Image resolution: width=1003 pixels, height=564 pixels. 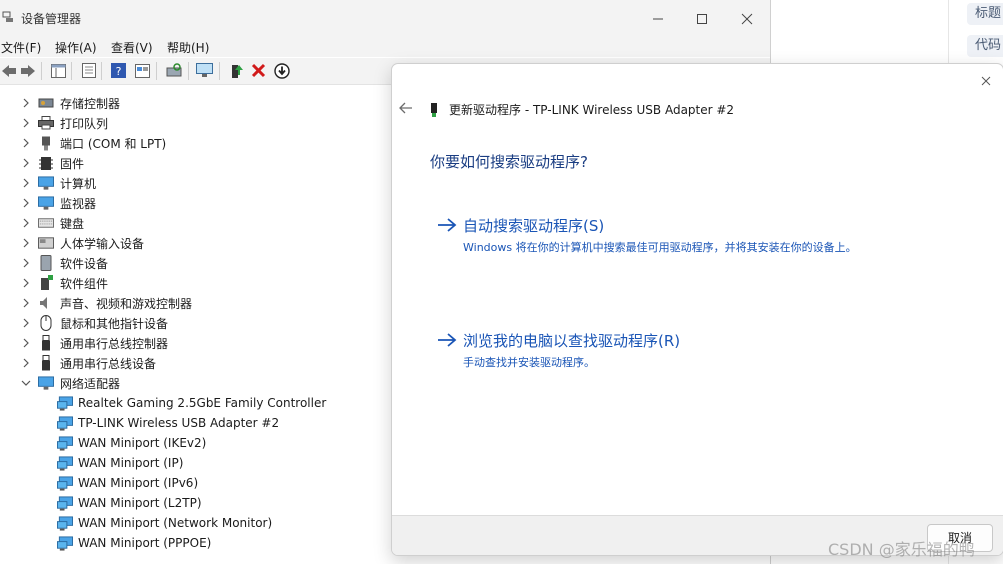 What do you see at coordinates (72, 223) in the screenshot?
I see `tree-category-label: 键盘` at bounding box center [72, 223].